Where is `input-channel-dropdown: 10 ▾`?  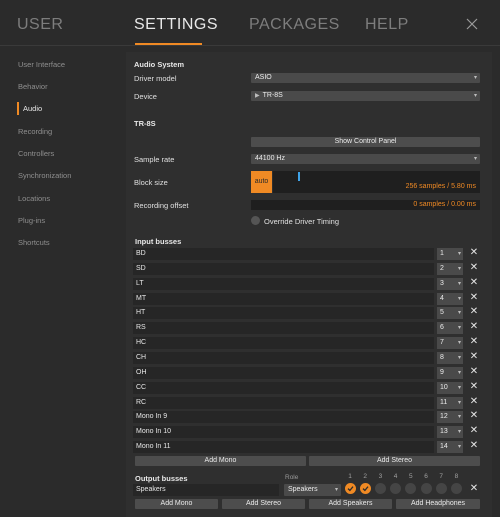 input-channel-dropdown: 10 ▾ is located at coordinates (450, 387).